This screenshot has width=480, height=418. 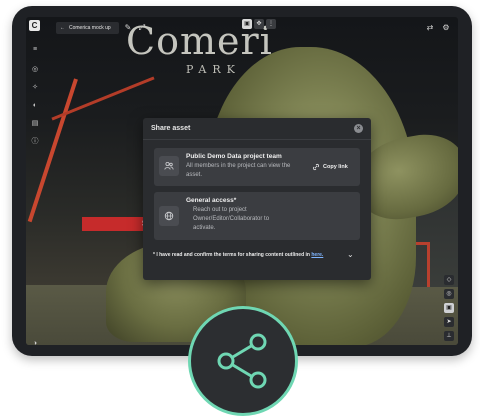 I want to click on layers-icon: ◇, so click(x=449, y=280).